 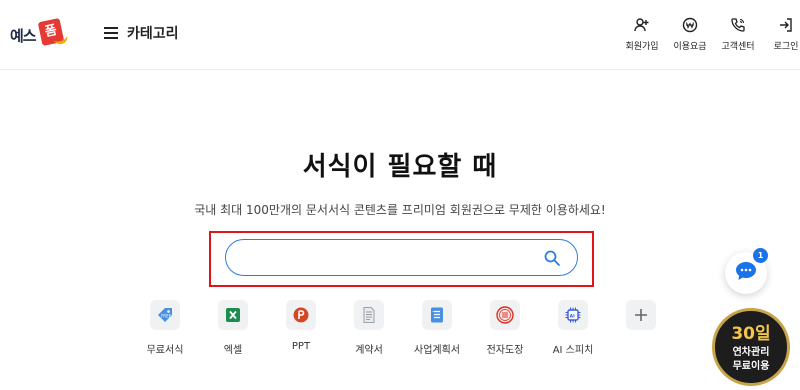 I want to click on svg-text: FREE, so click(x=166, y=316).